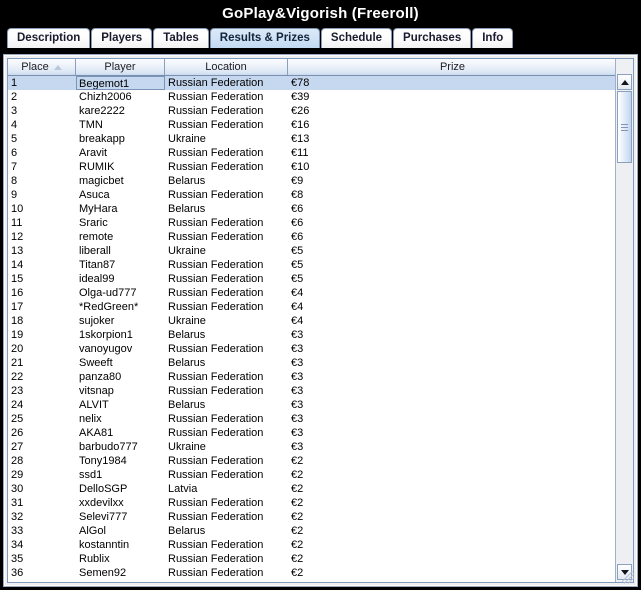 The width and height of the screenshot is (641, 590). Describe the element at coordinates (312, 377) in the screenshot. I see `table-row: 22 panza80 Russian Federation €3` at that location.